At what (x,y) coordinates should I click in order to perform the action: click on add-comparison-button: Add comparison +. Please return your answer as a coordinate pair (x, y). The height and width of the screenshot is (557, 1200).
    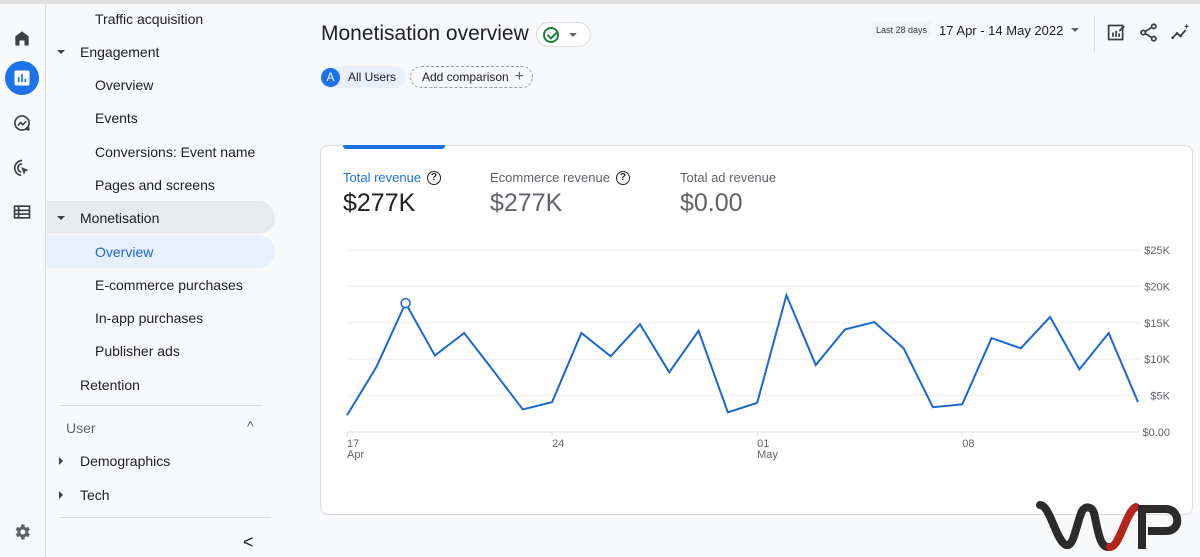
    Looking at the image, I should click on (472, 77).